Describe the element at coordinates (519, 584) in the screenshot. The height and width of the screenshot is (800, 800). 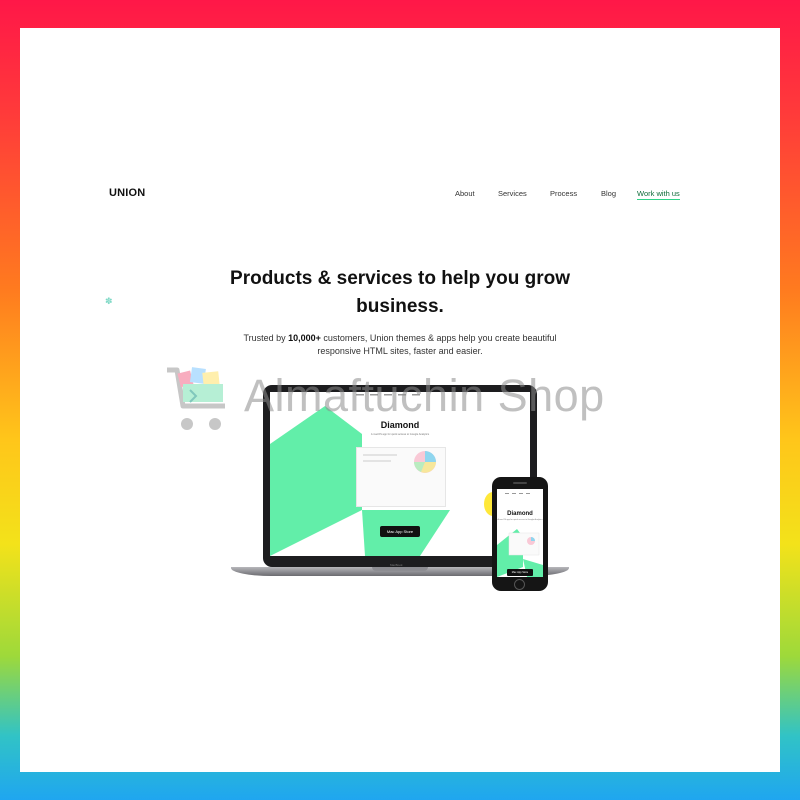
I see `phone-home-button` at that location.